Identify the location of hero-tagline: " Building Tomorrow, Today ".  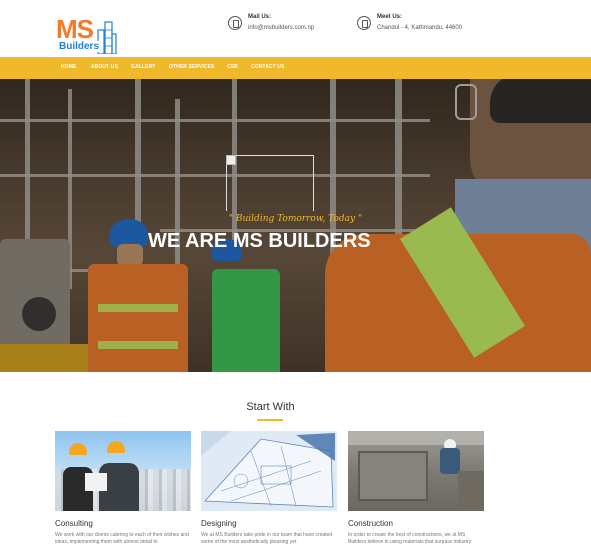
(295, 219).